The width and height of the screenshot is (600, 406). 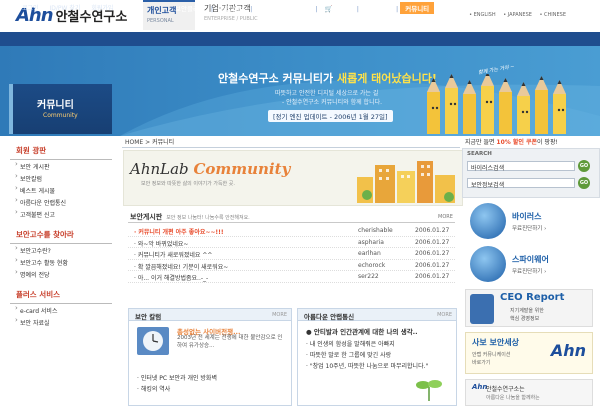 I want to click on newsletter-item: · 따뜻한 말로 한 그룹에 맞긴 사랑, so click(x=348, y=354).